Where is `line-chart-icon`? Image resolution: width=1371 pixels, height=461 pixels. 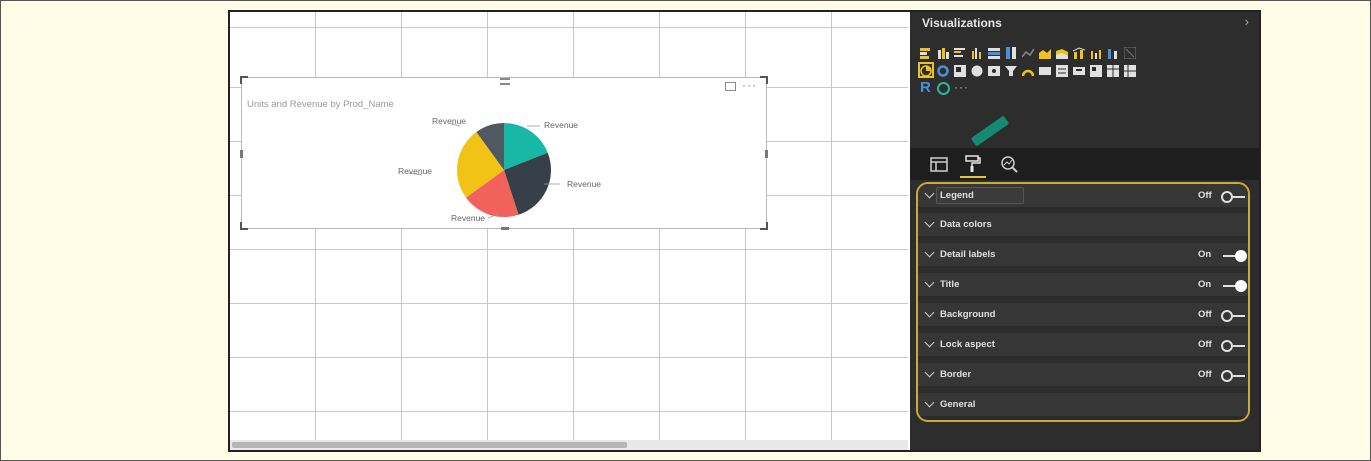 line-chart-icon is located at coordinates (1028, 52).